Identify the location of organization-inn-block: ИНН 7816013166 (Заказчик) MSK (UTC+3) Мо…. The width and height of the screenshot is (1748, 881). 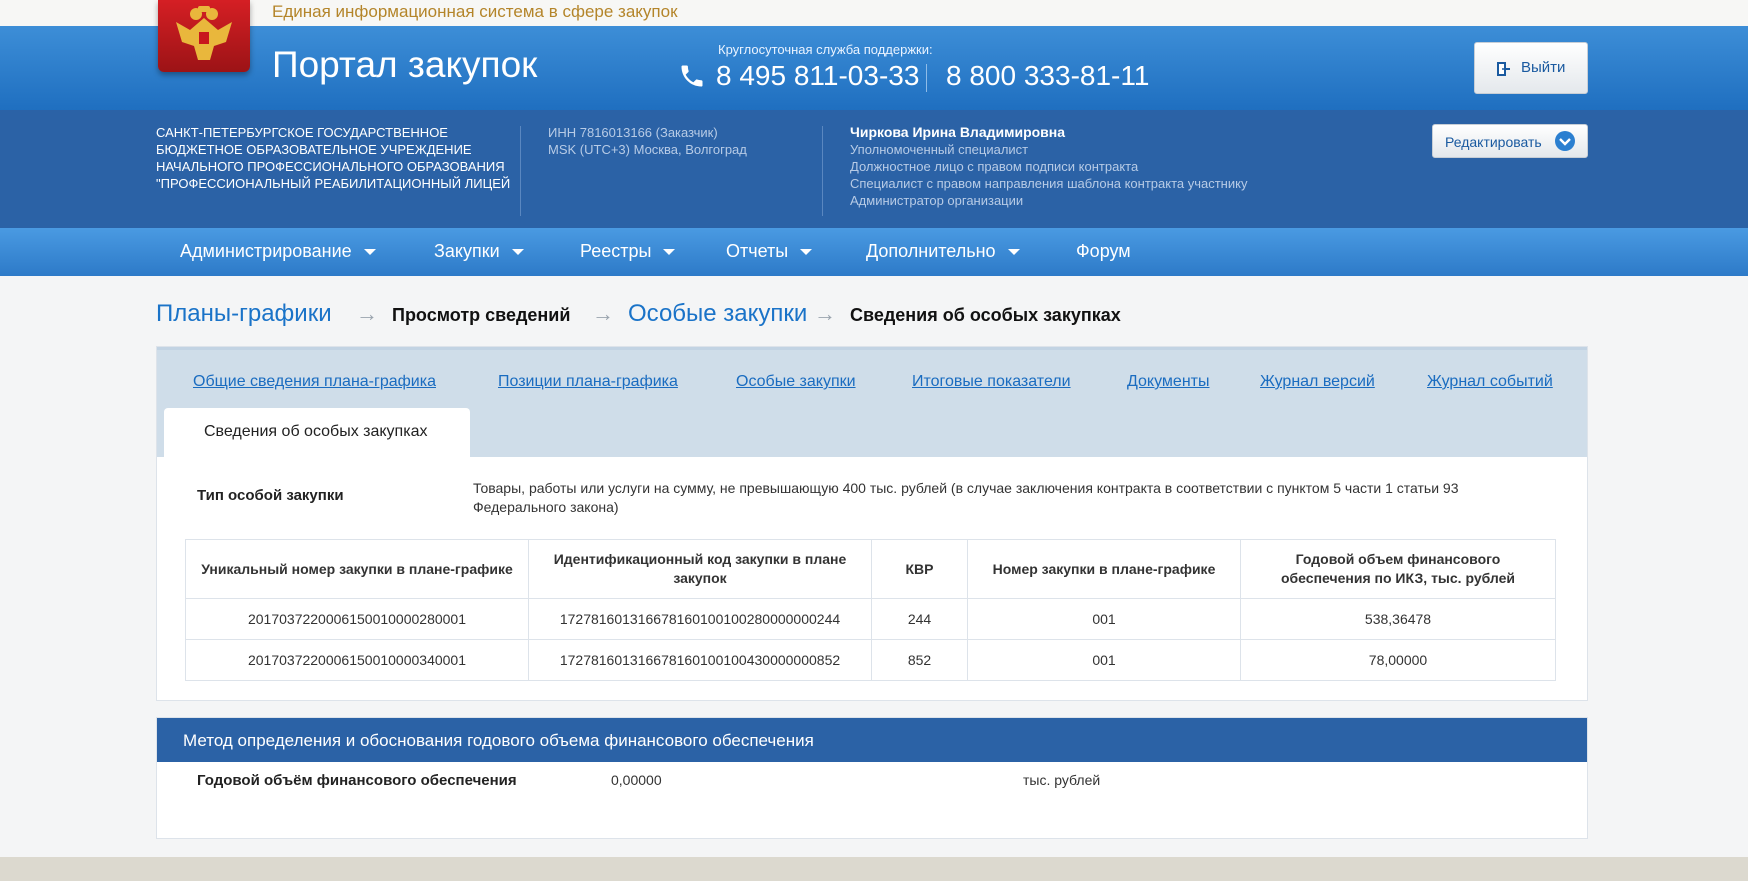
(647, 141).